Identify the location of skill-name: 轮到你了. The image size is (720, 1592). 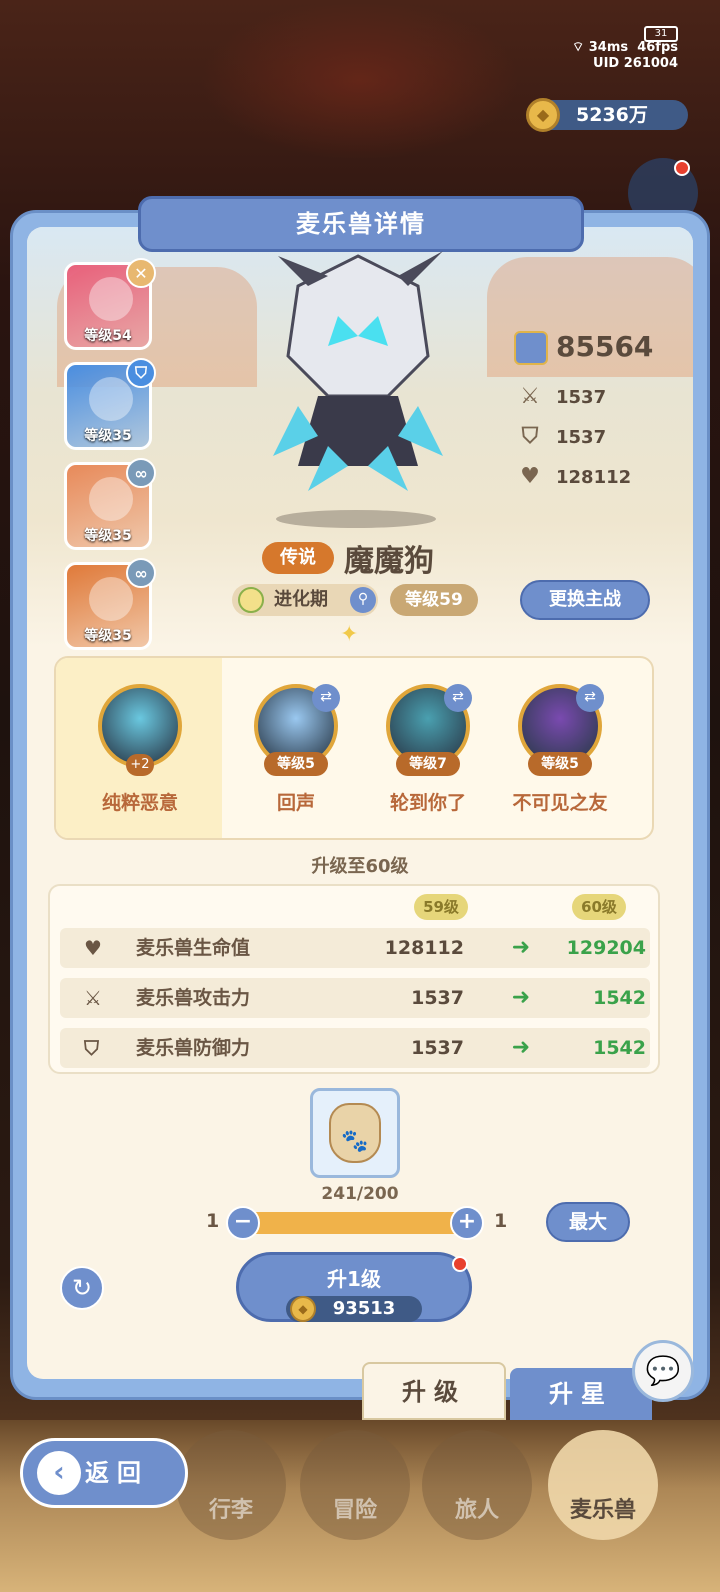
(427, 803).